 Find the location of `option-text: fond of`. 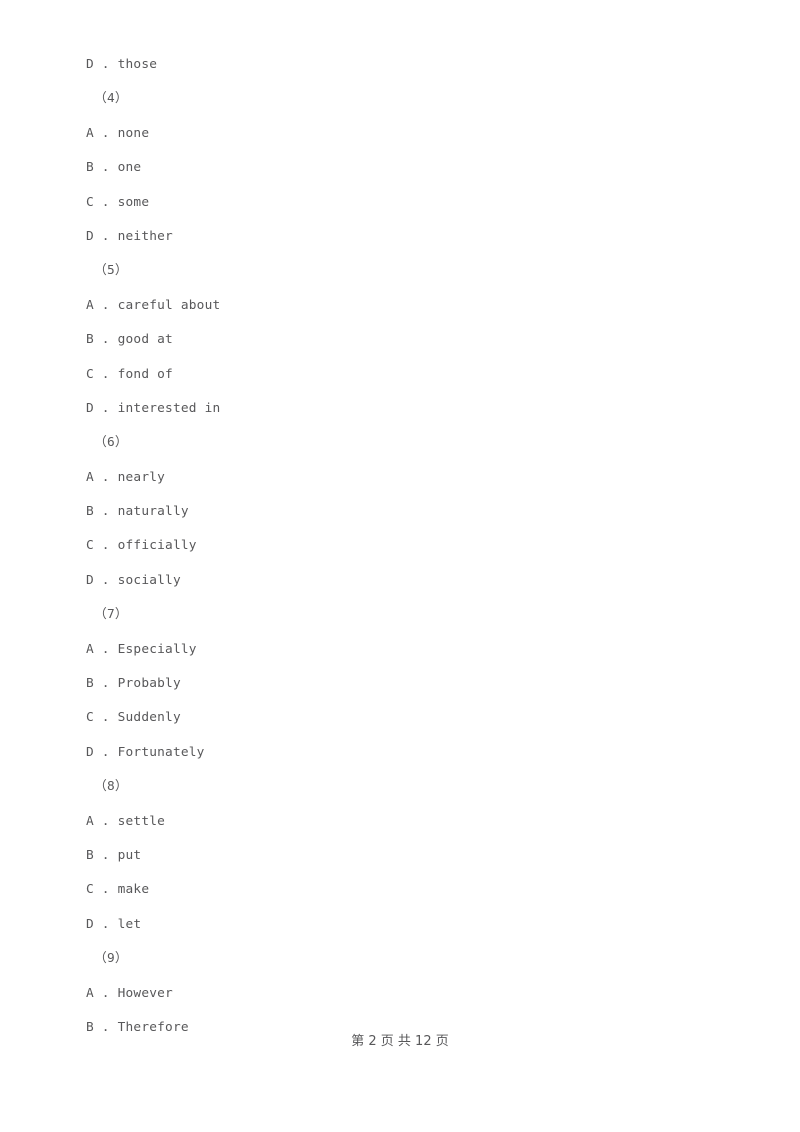

option-text: fond of is located at coordinates (145, 374).